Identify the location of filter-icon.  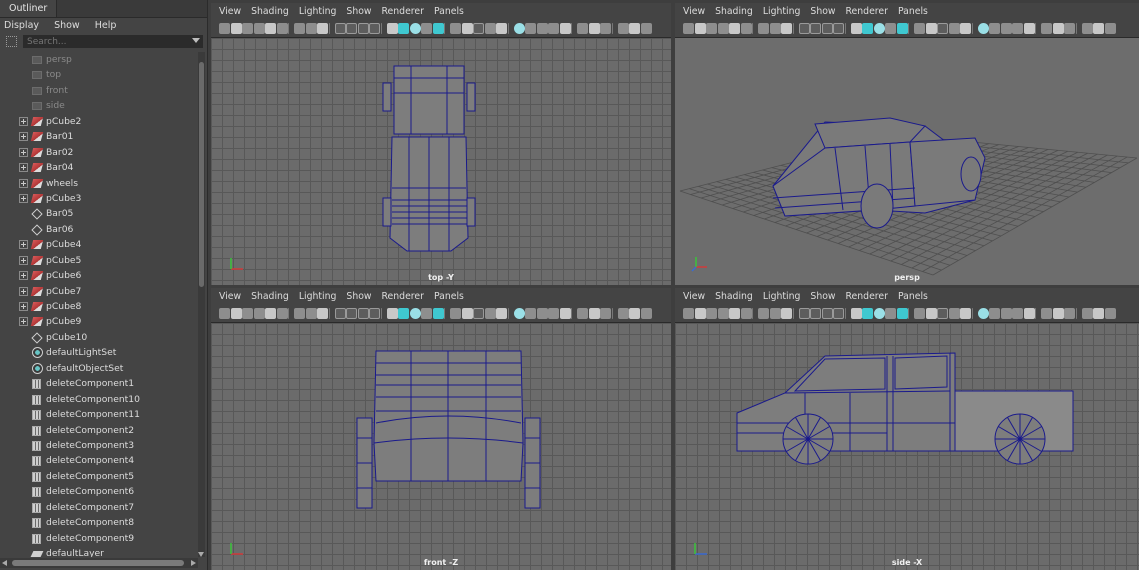
(11, 41).